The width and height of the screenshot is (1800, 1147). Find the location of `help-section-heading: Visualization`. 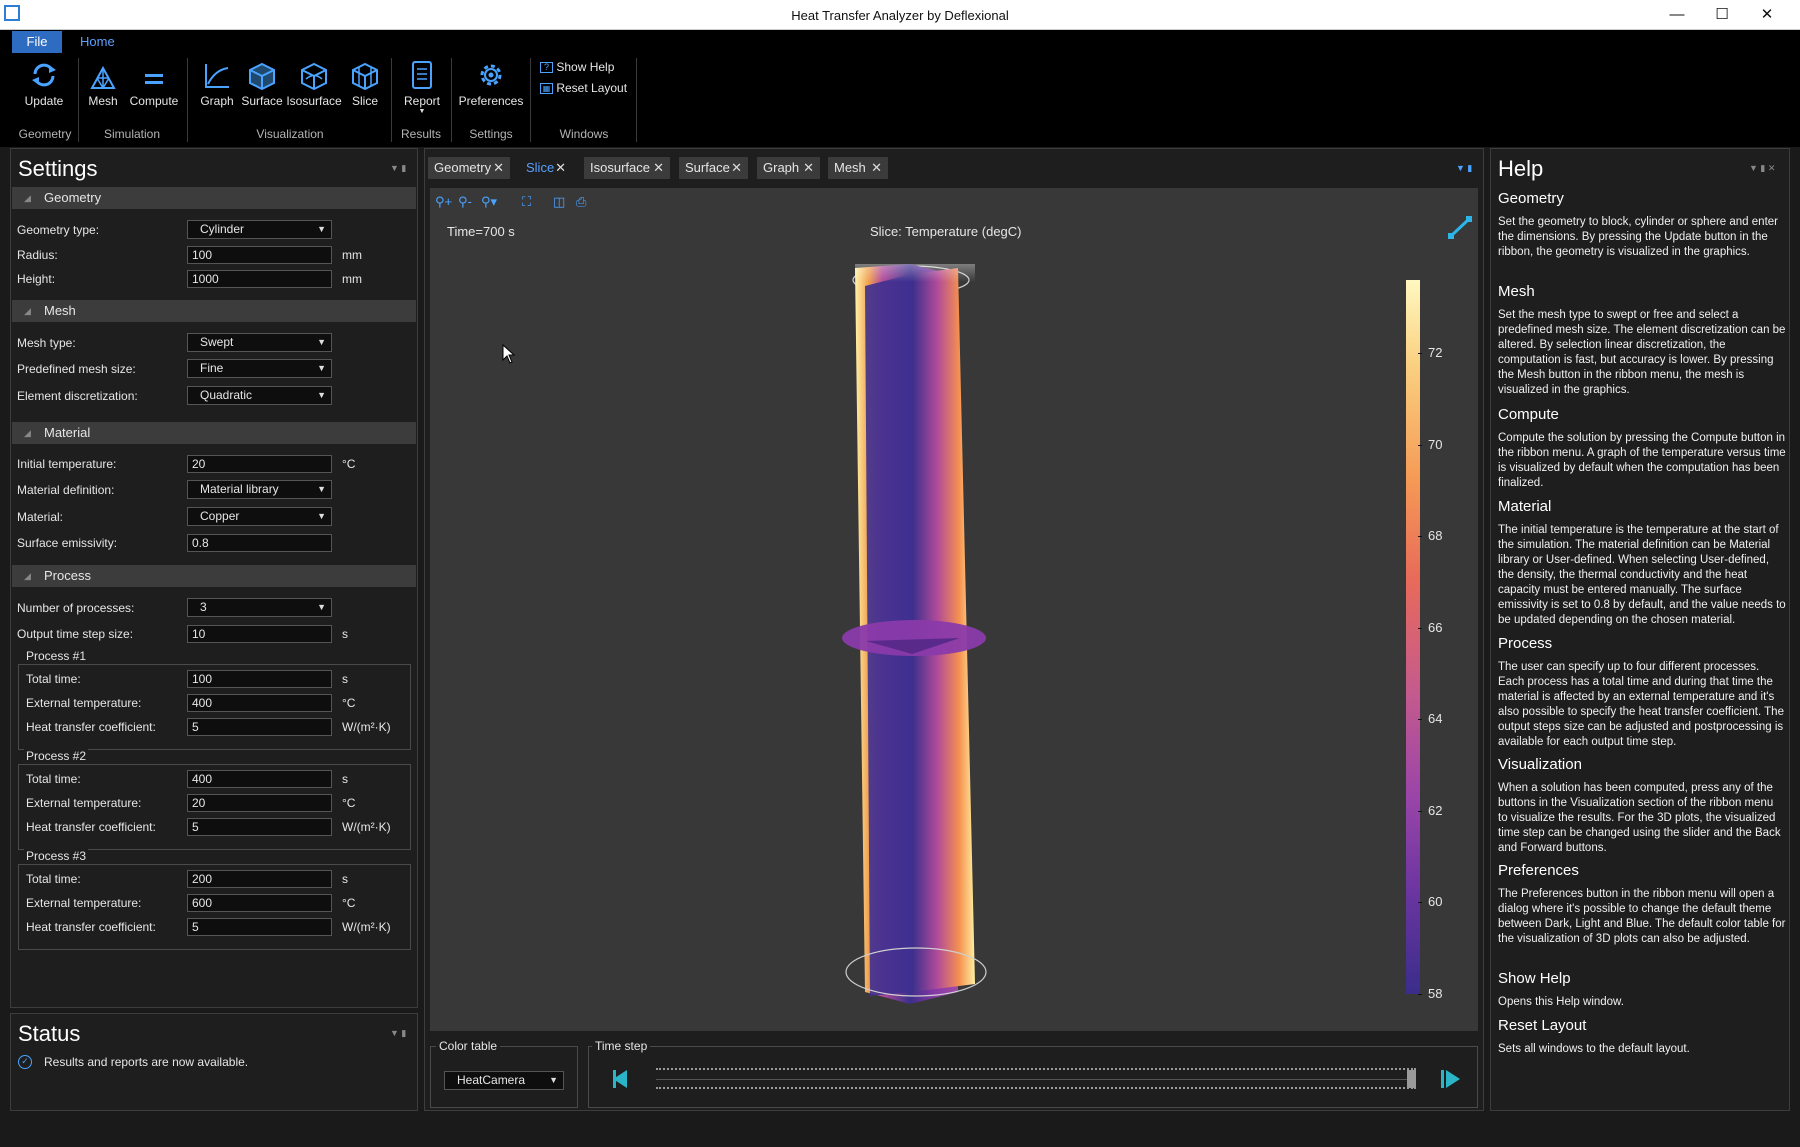

help-section-heading: Visualization is located at coordinates (1540, 764).